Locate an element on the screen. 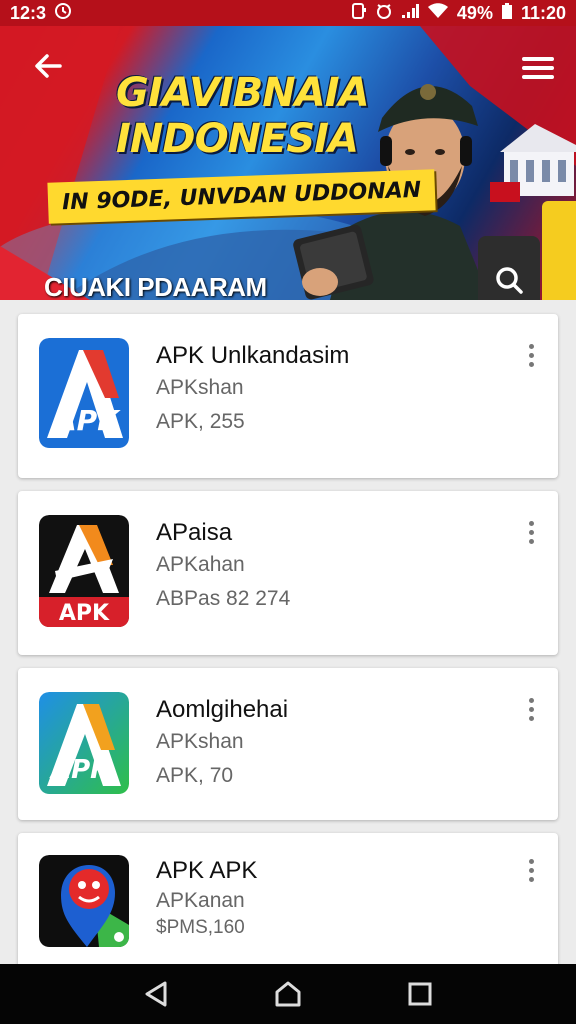 The height and width of the screenshot is (1024, 576). recents-square-icon is located at coordinates (420, 994).